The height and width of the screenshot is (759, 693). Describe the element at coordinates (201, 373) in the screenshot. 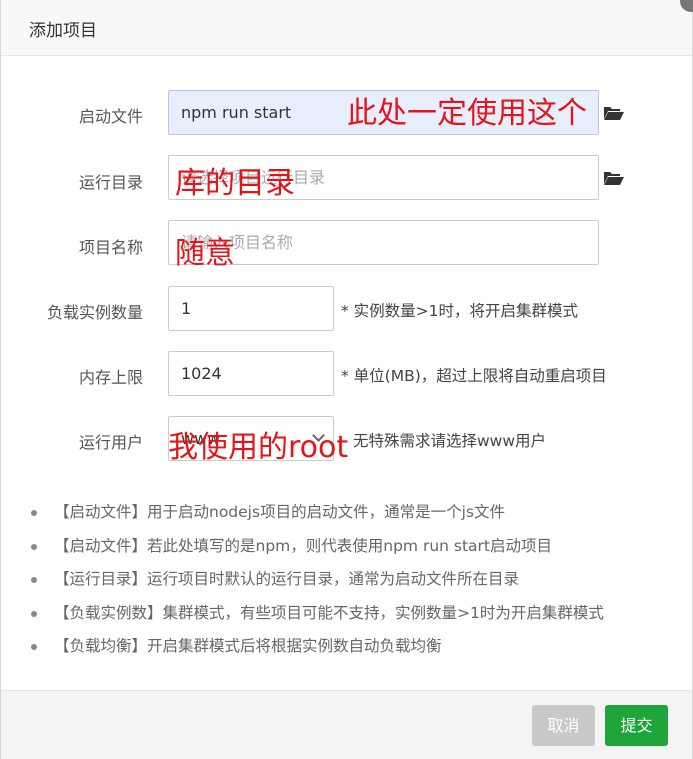

I see `memory-value: 1024` at that location.